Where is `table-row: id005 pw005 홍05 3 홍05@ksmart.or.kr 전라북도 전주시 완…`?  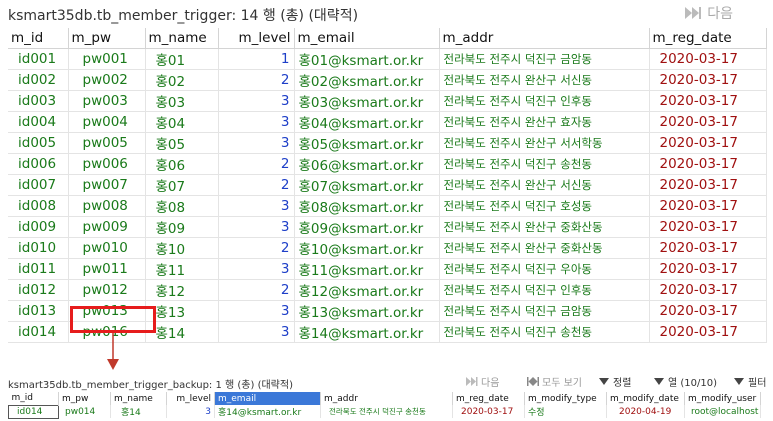 table-row: id005 pw005 홍05 3 홍05@ksmart.or.kr 전라북도 전주시 완… is located at coordinates (387, 143).